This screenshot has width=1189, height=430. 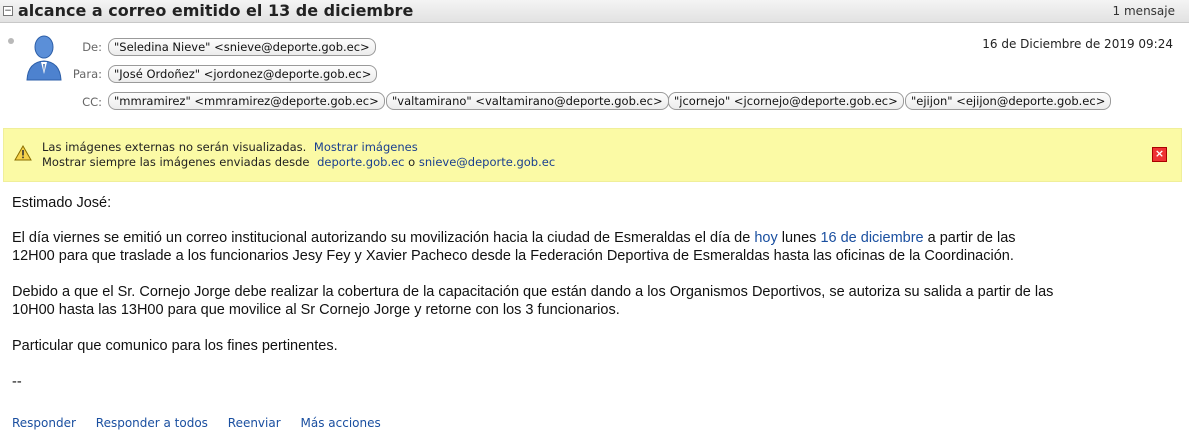 What do you see at coordinates (246, 101) in the screenshot?
I see `cc-address-chip: "mmramirez" <mmramirez@deporte.gob.ec>` at bounding box center [246, 101].